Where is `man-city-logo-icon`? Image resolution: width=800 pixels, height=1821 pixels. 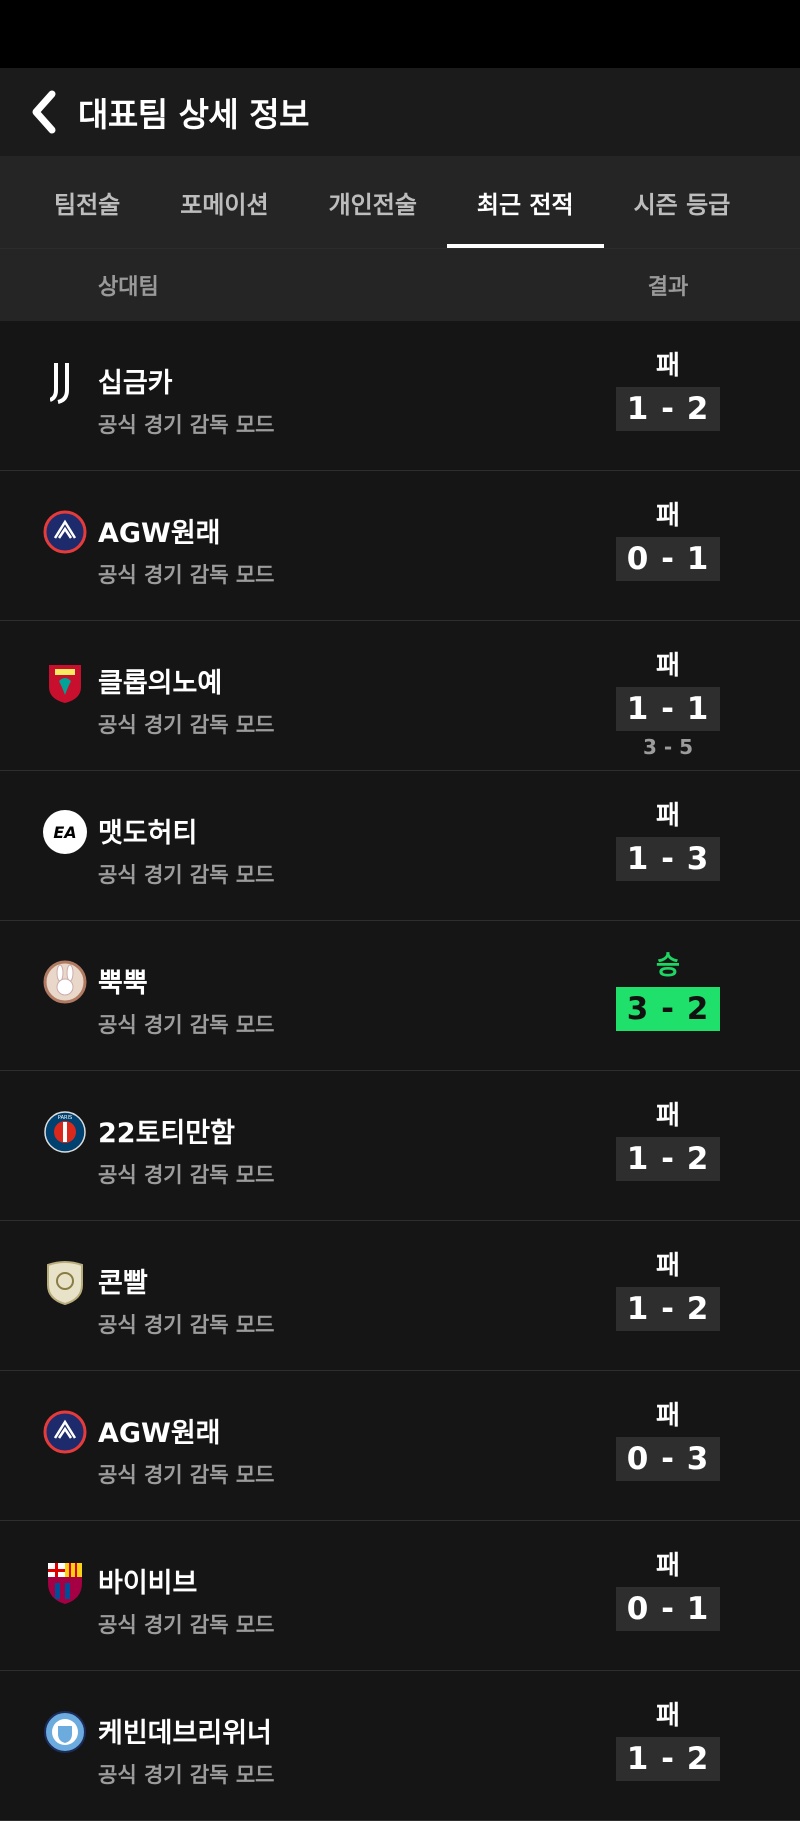
man-city-logo-icon is located at coordinates (65, 1732).